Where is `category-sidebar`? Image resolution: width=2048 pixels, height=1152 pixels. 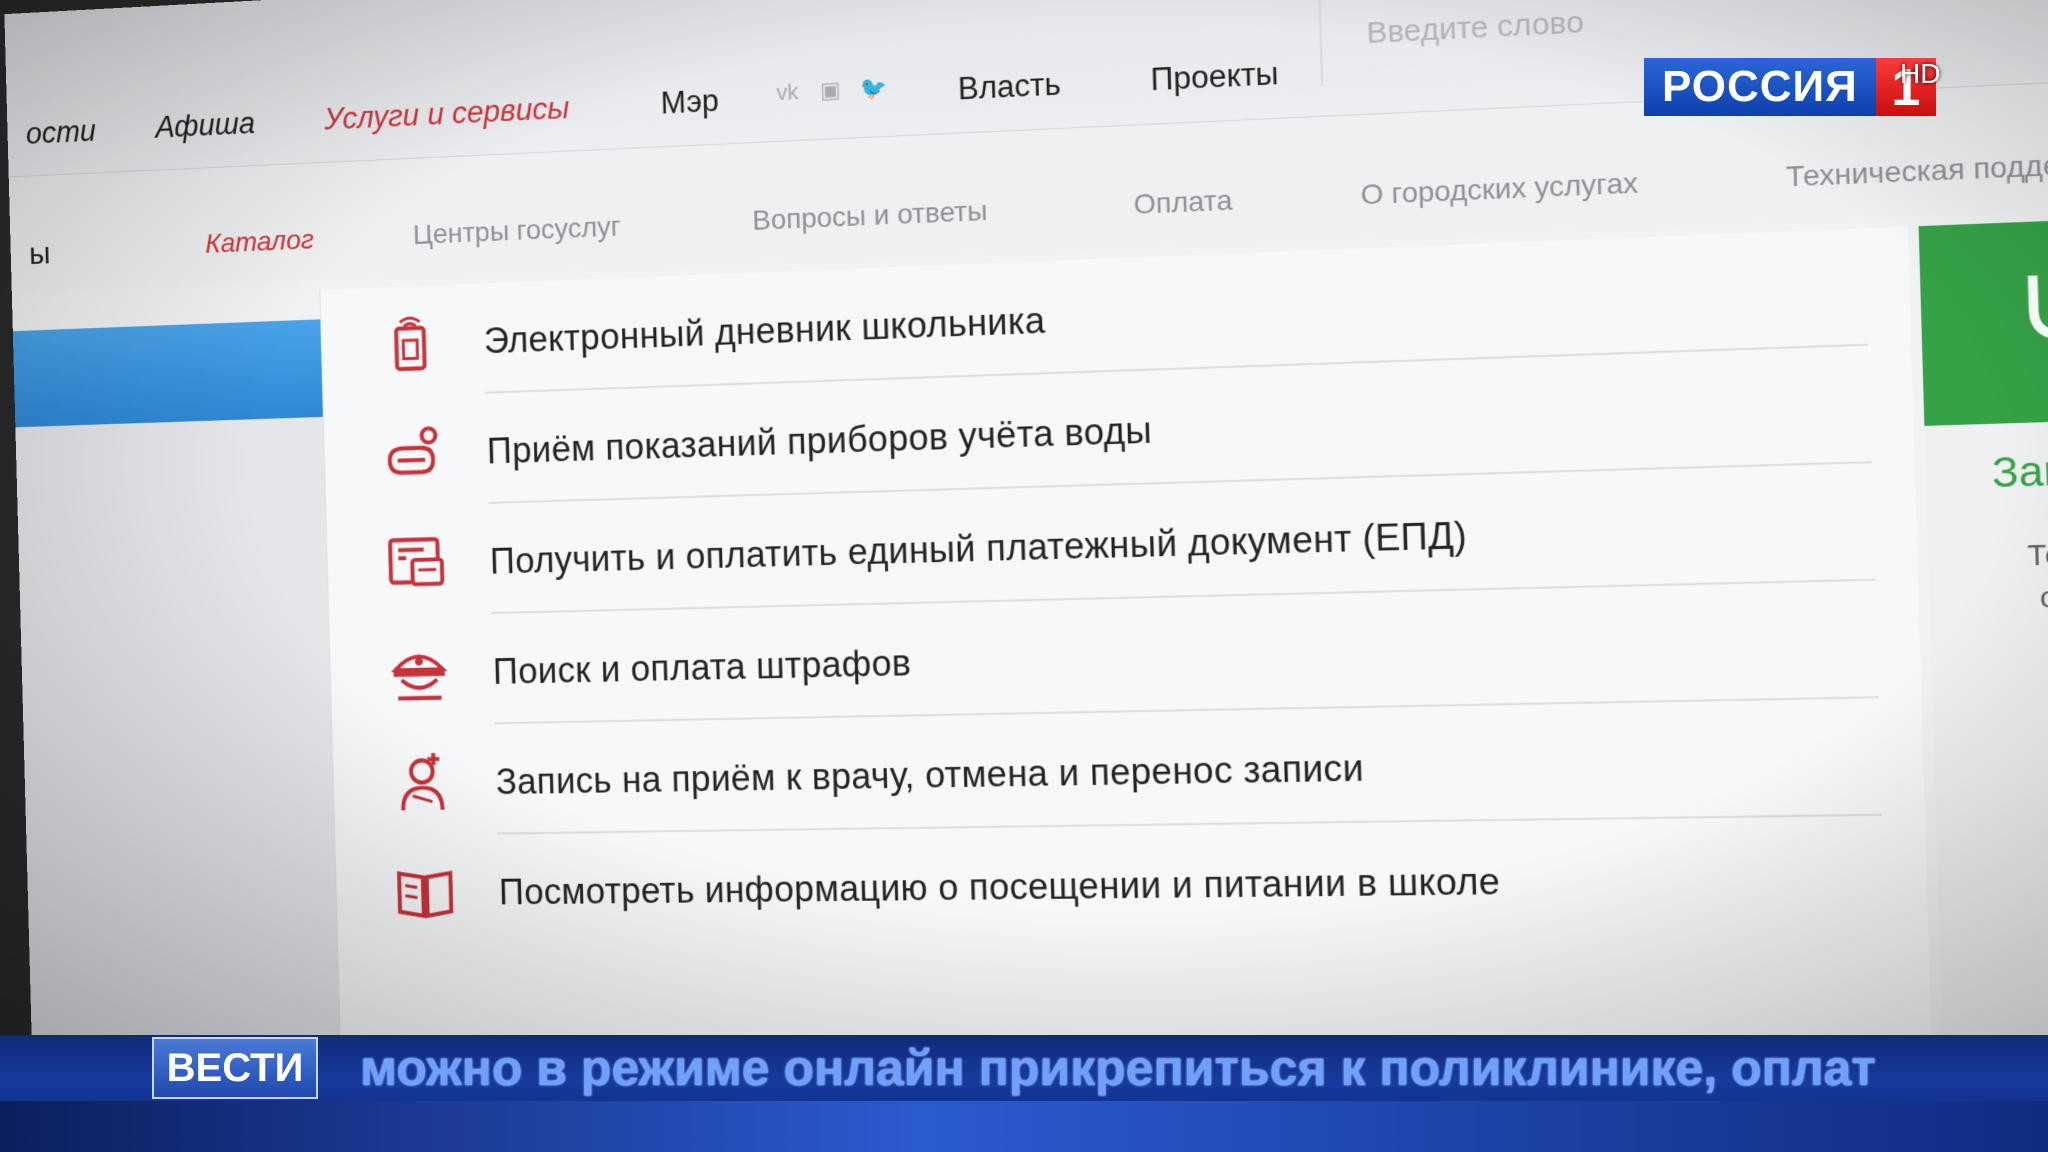
category-sidebar is located at coordinates (178, 744).